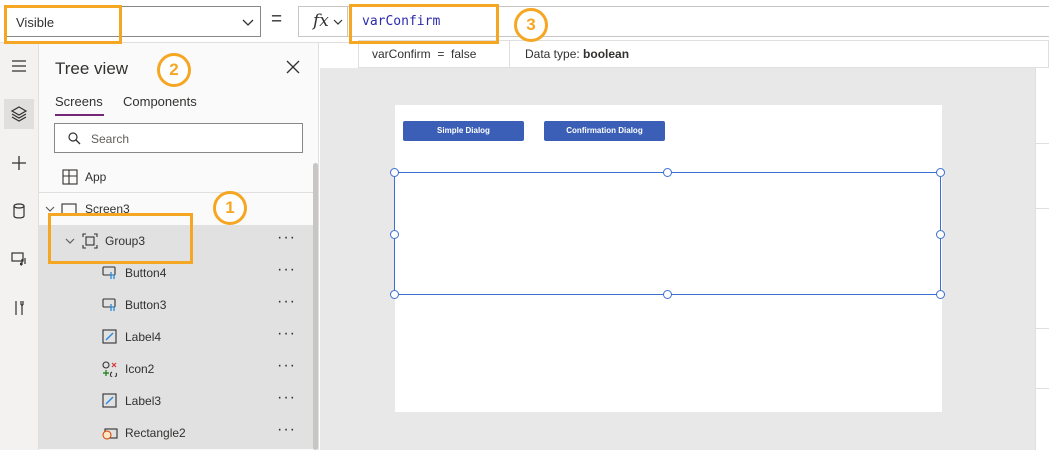 The image size is (1049, 450). I want to click on tree-scrollbar, so click(315, 306).